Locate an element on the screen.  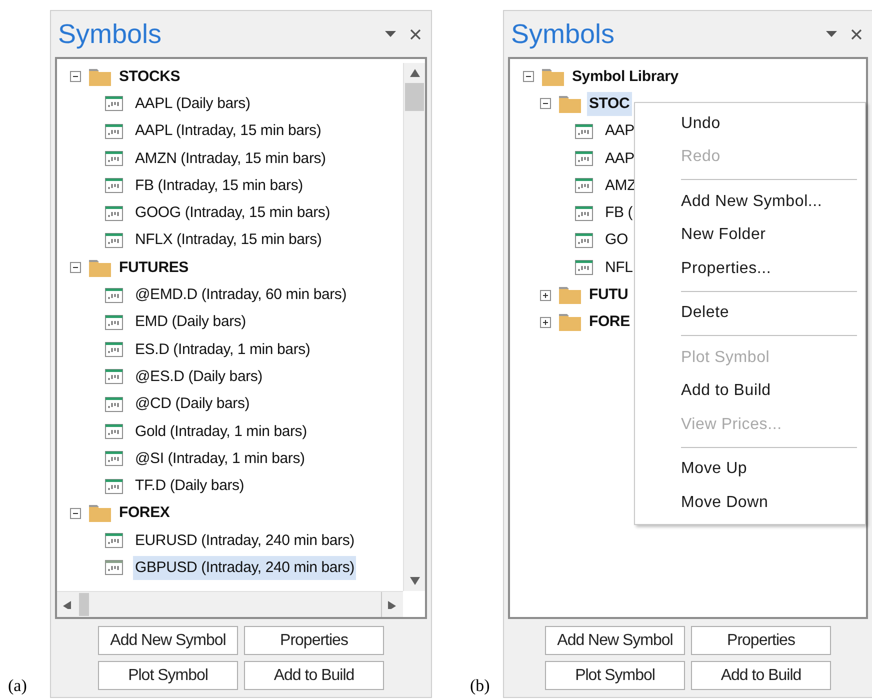
tree-item: FB ( is located at coordinates (619, 213).